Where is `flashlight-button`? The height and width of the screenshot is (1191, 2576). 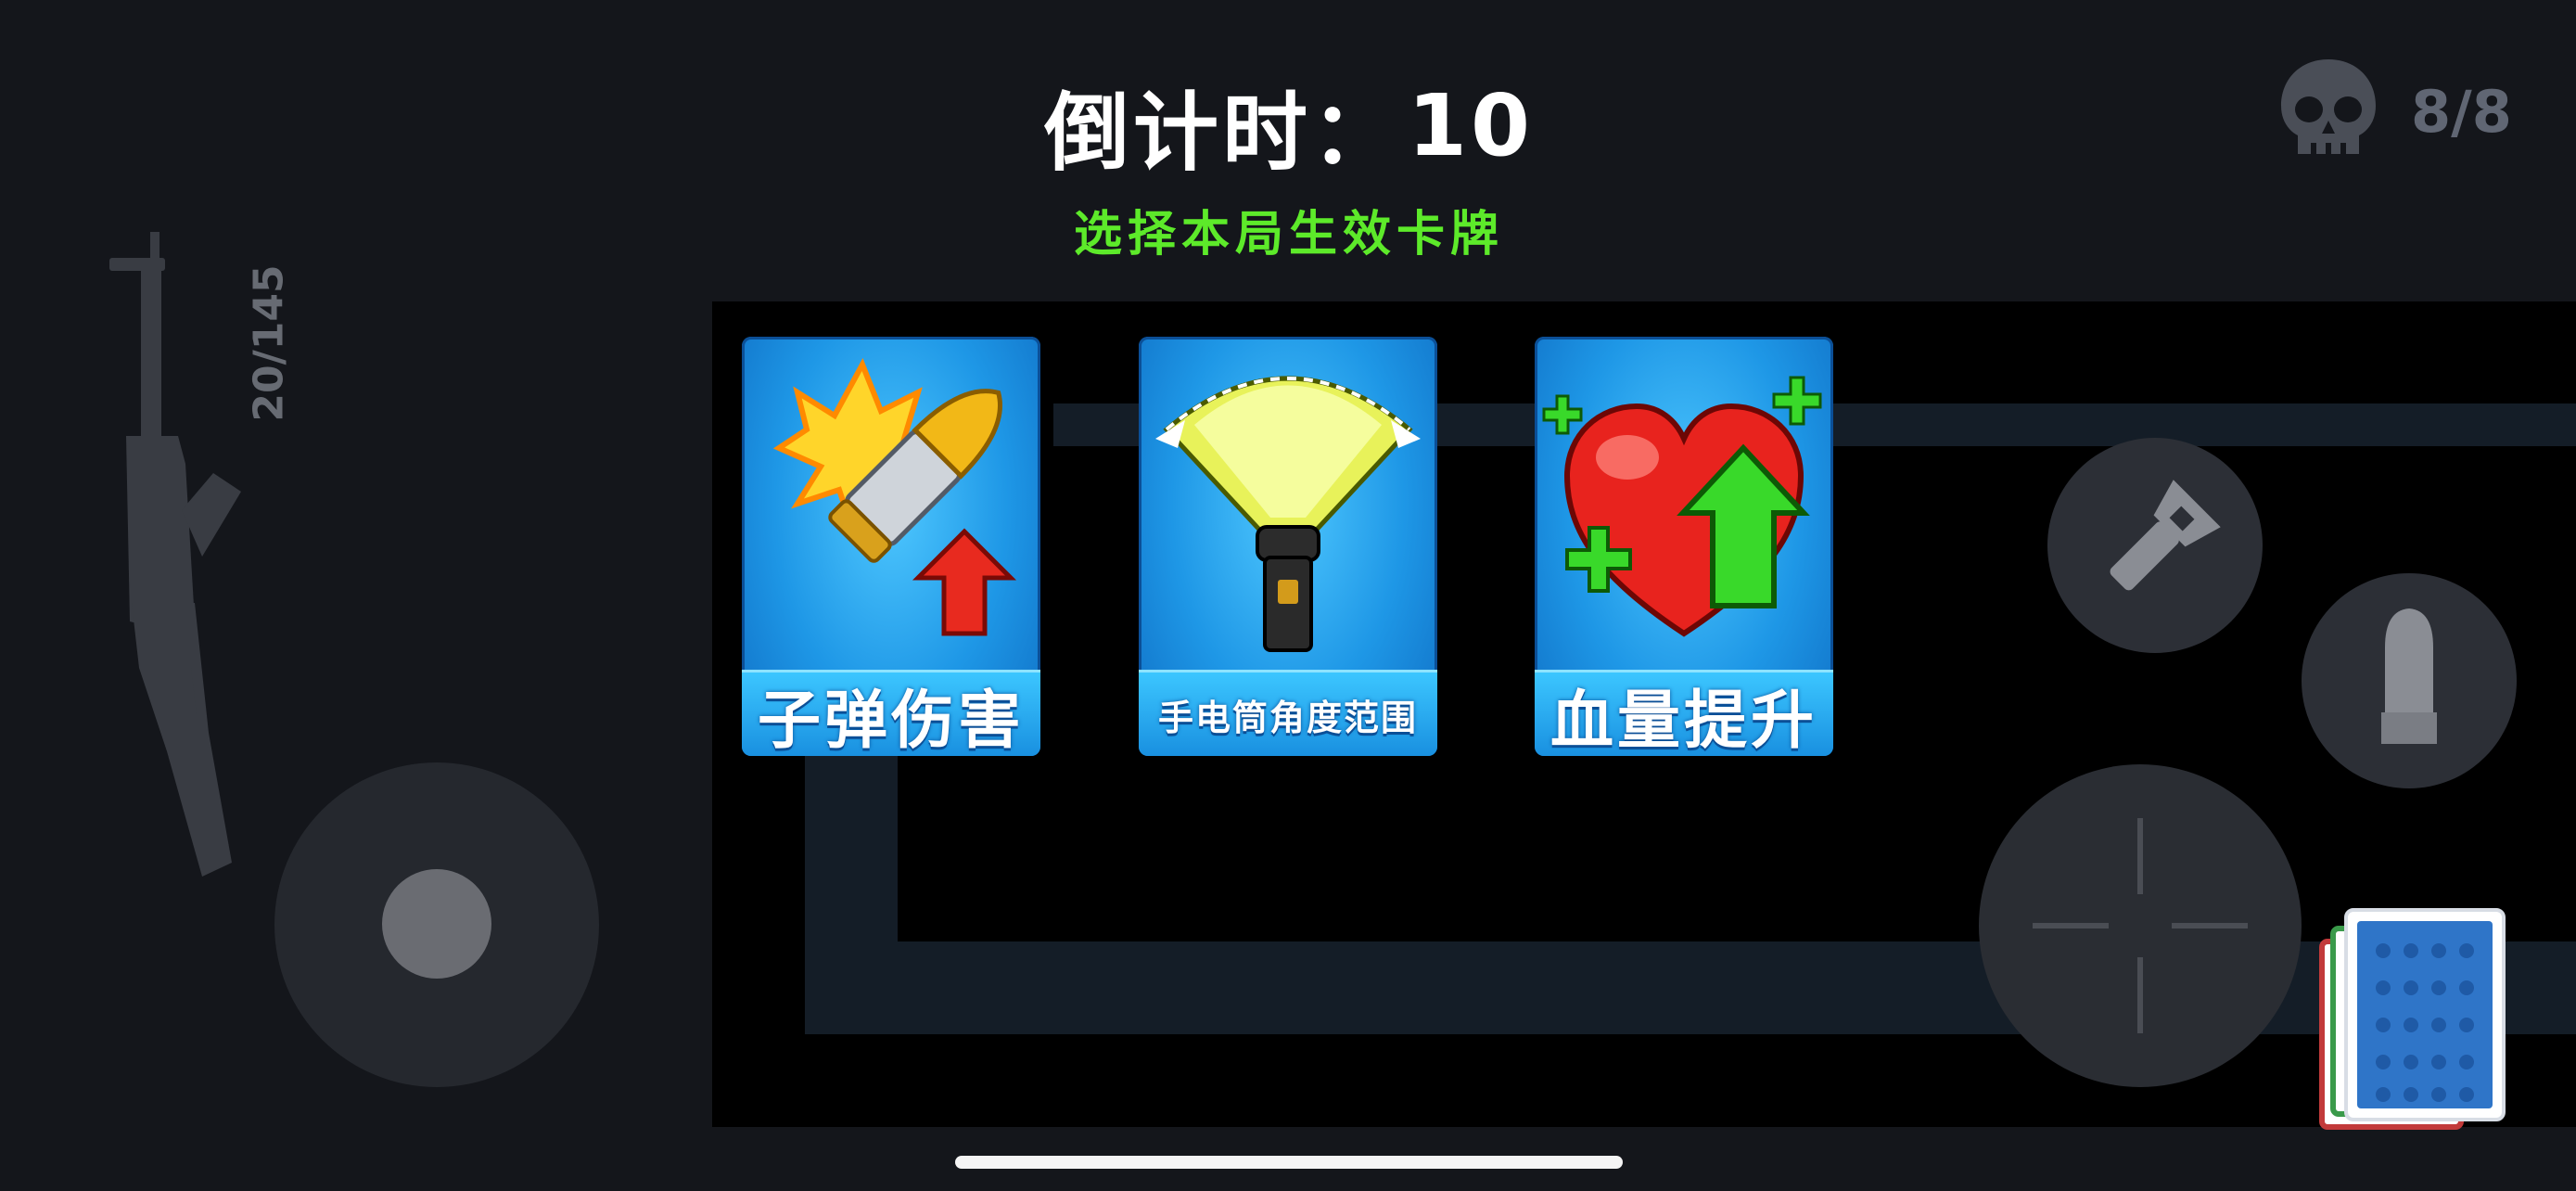
flashlight-button is located at coordinates (2155, 545).